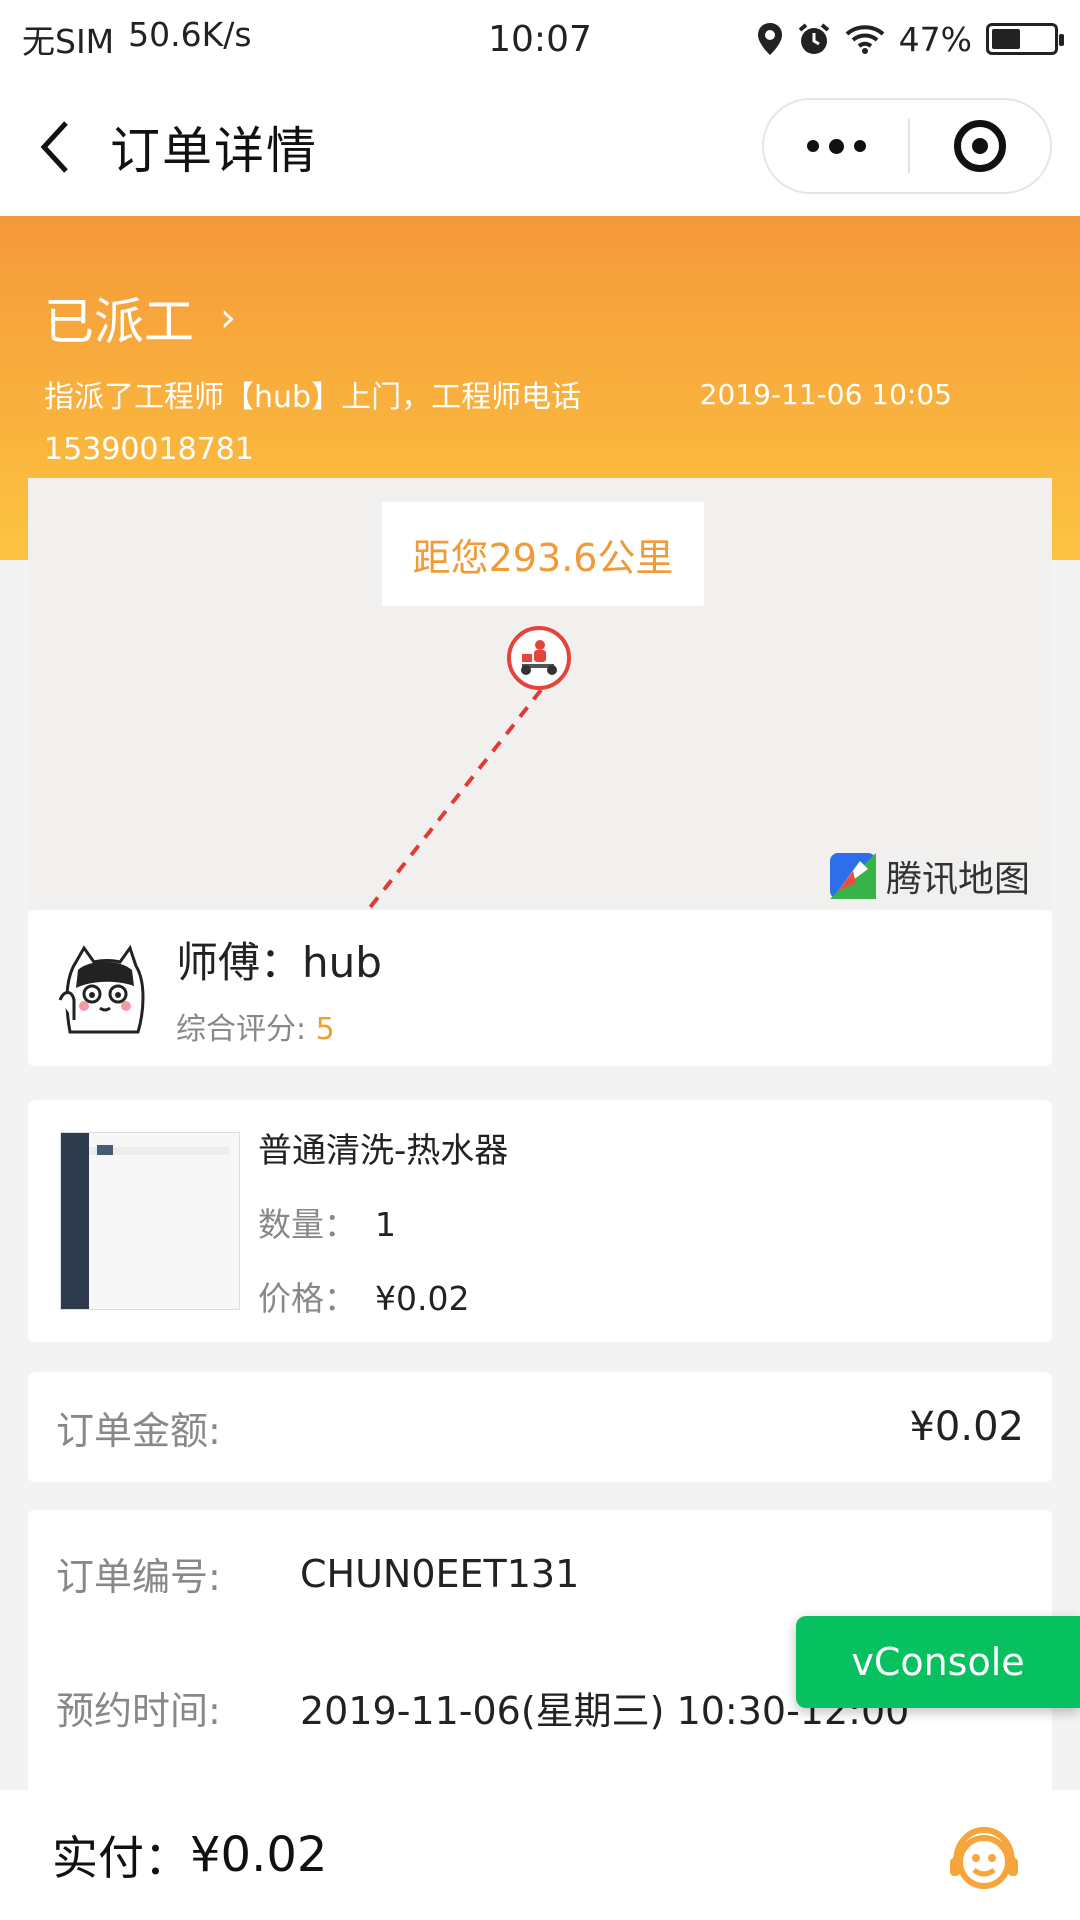 Image resolution: width=1080 pixels, height=1920 pixels. Describe the element at coordinates (440, 1573) in the screenshot. I see `order-number-value: CHUN0EET131` at that location.